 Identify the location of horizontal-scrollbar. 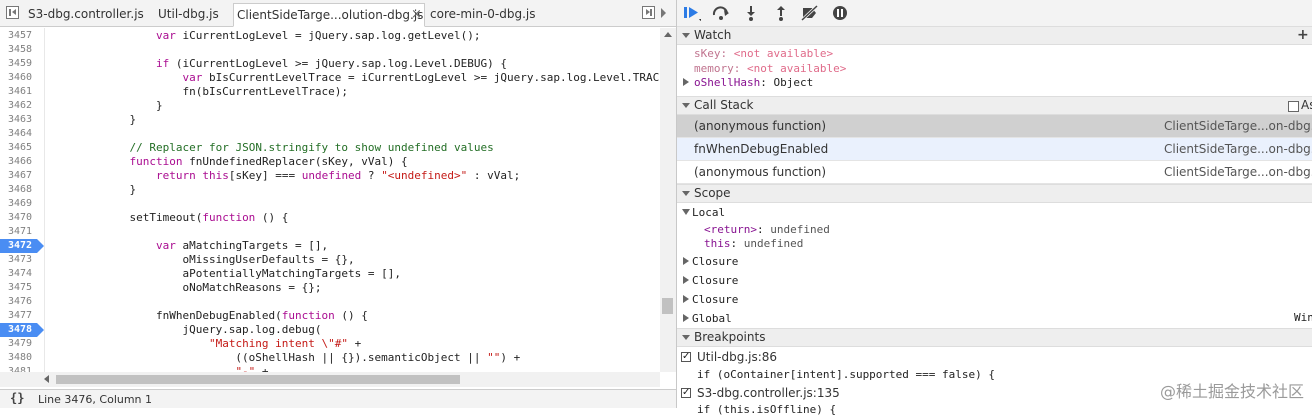
(330, 379).